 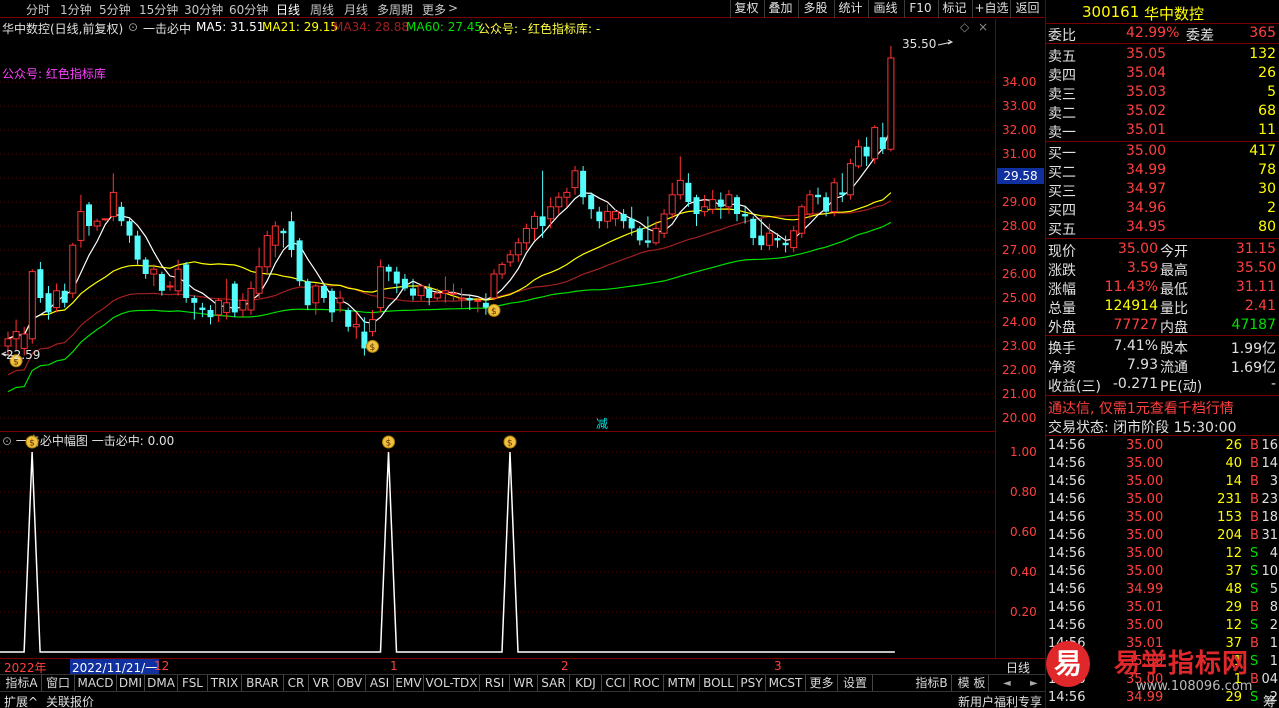 I want to click on indicator-tab-dma: DMA, so click(x=161, y=683).